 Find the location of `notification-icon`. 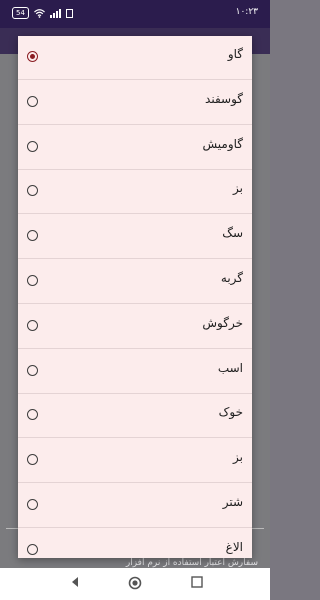

notification-icon is located at coordinates (69, 13).